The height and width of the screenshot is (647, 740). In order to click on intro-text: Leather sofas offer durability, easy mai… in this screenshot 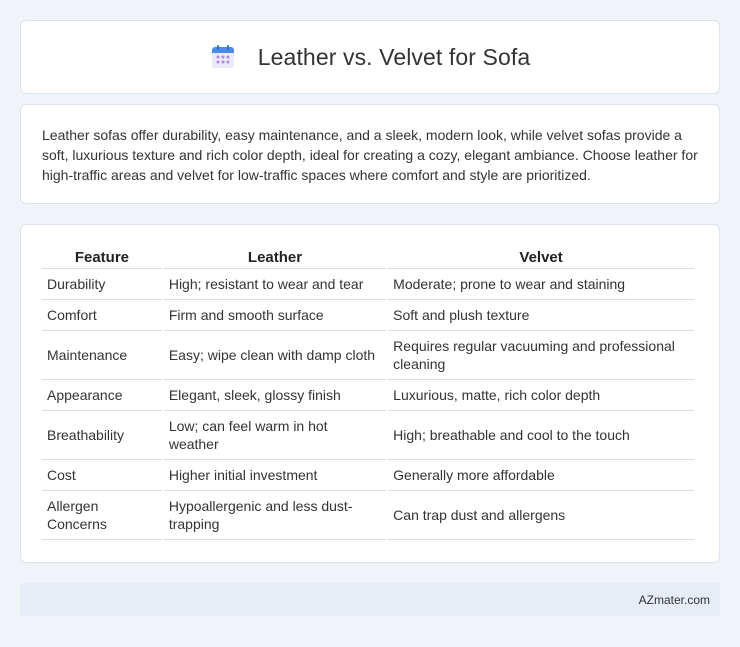, I will do `click(370, 155)`.